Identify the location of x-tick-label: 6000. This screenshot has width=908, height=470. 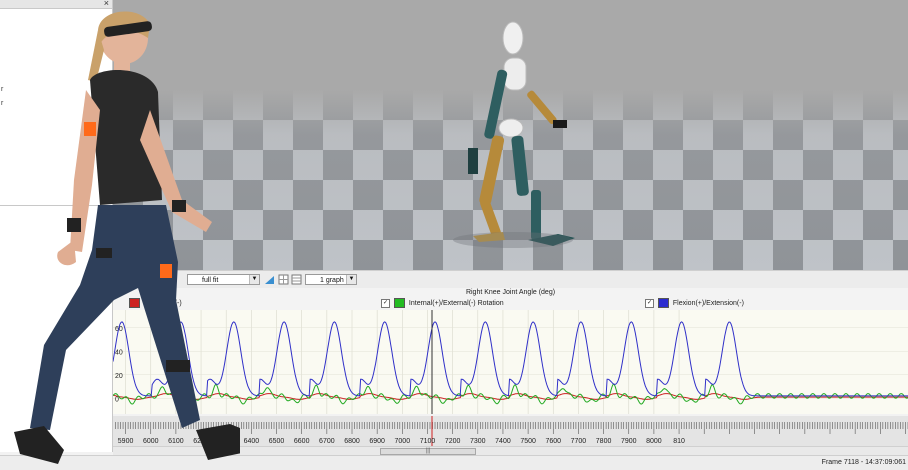
(151, 441).